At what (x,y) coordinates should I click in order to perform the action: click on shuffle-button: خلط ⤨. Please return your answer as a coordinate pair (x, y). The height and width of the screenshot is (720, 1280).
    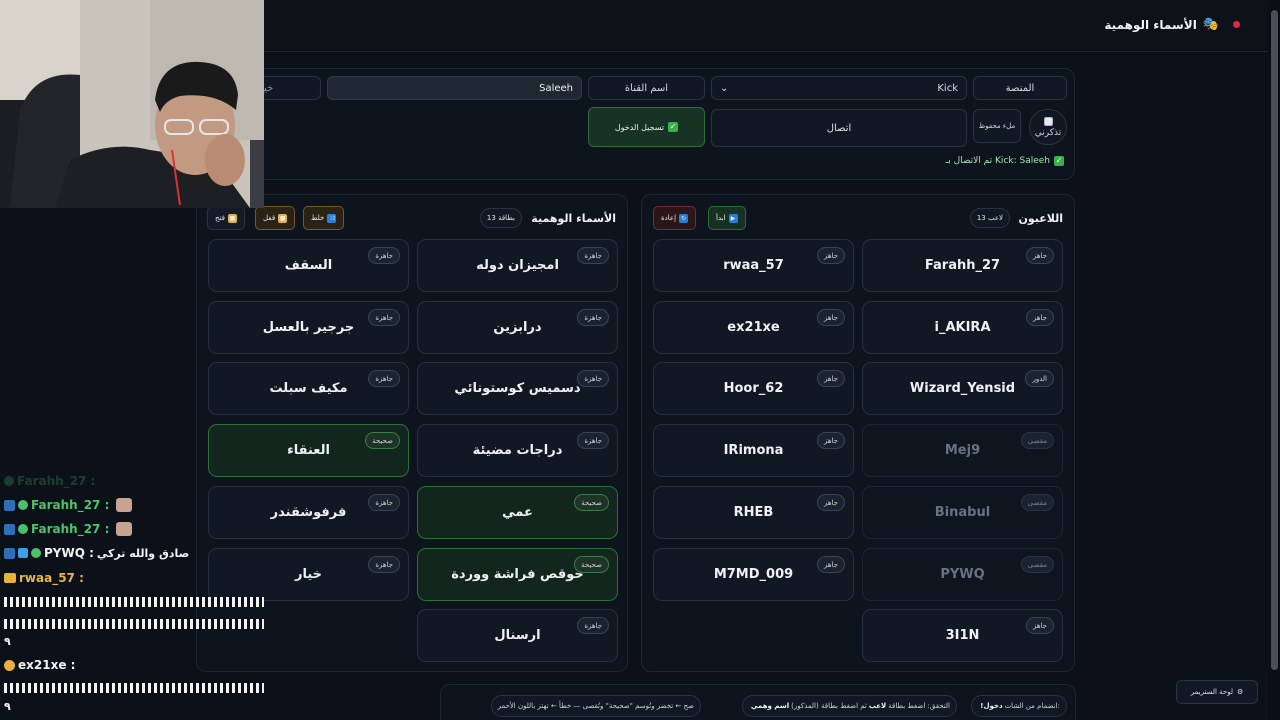
    Looking at the image, I should click on (324, 218).